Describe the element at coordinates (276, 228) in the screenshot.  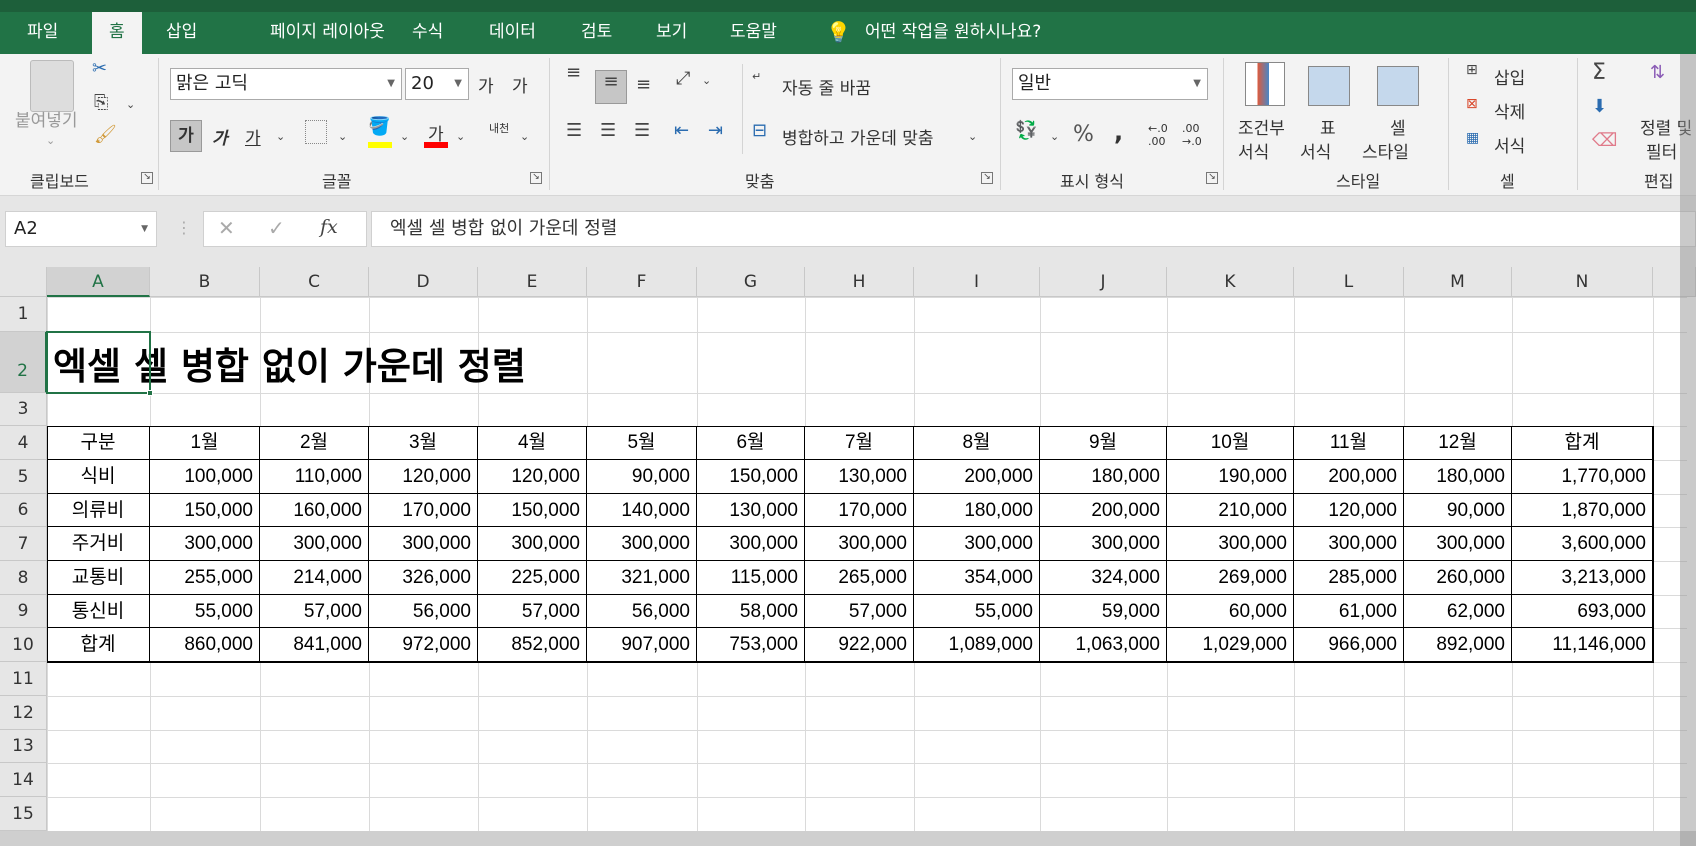
I see `enter-icon: ✓` at that location.